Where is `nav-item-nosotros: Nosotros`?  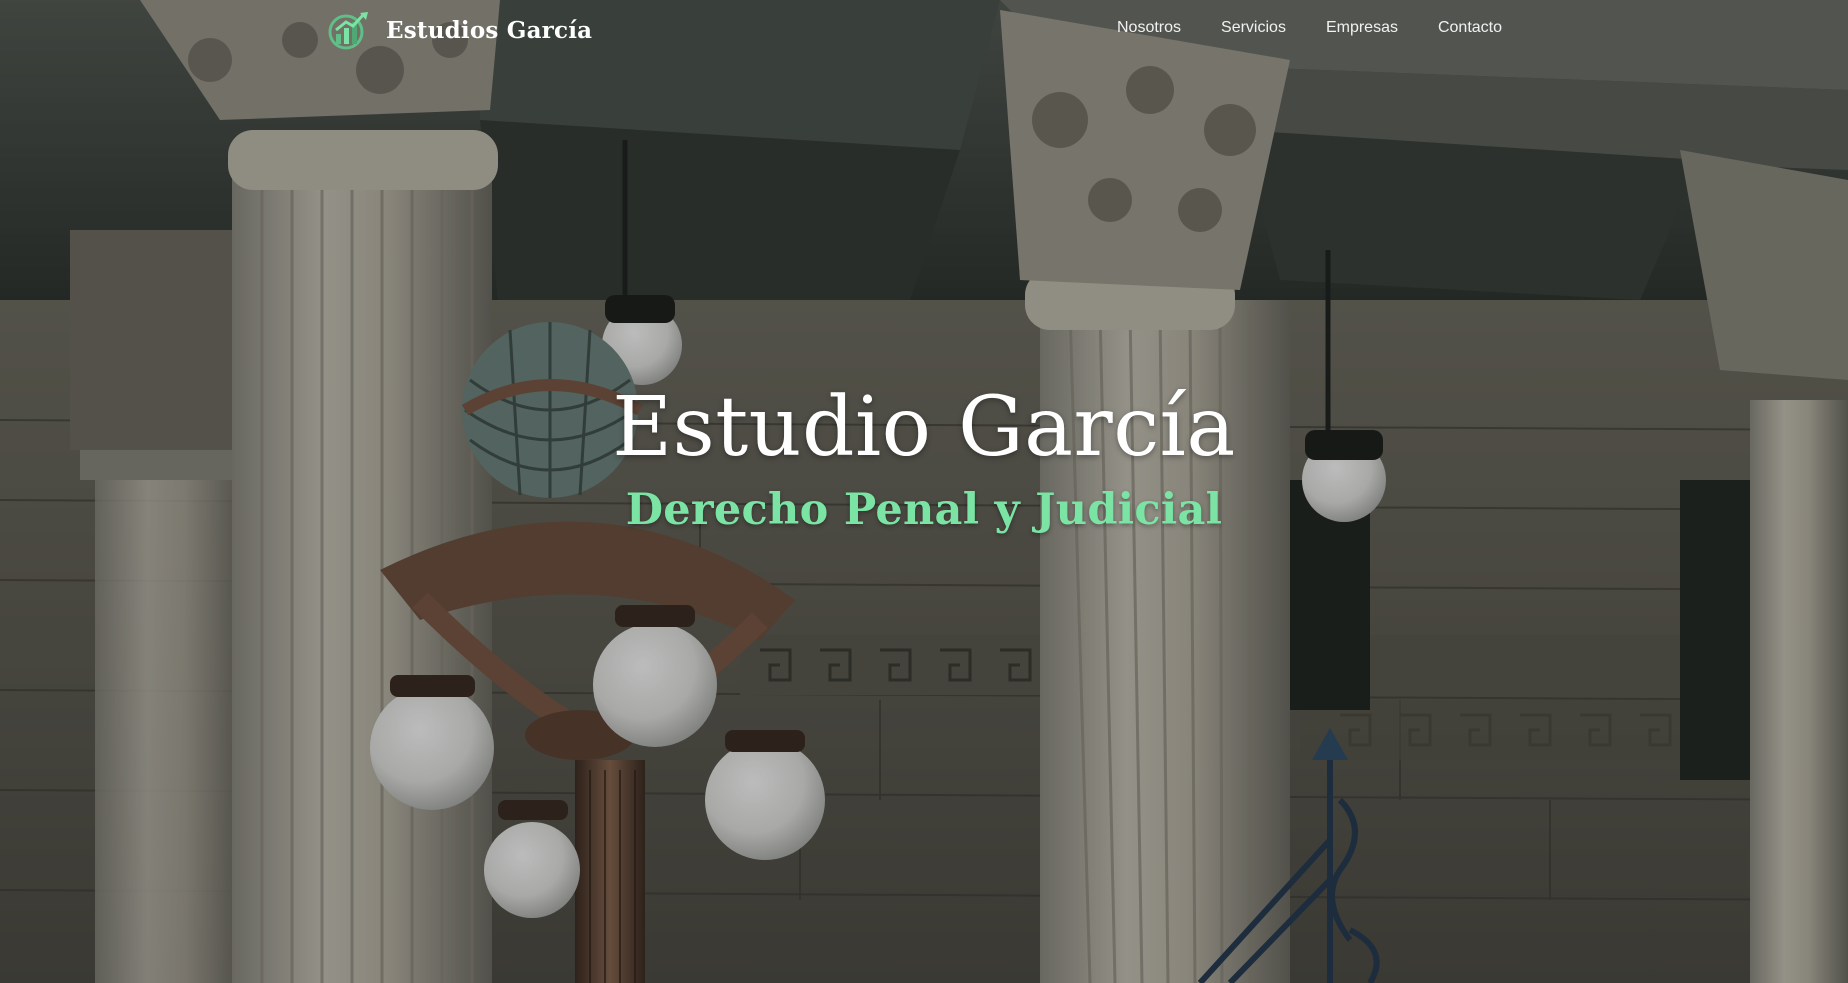 nav-item-nosotros: Nosotros is located at coordinates (1149, 28).